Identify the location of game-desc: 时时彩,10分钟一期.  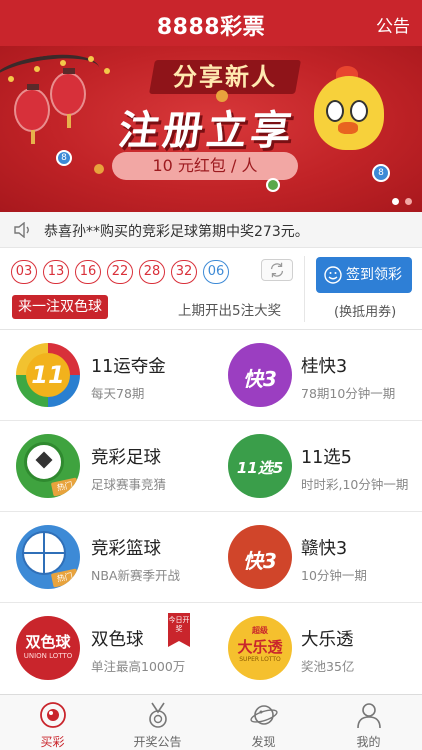
(355, 484).